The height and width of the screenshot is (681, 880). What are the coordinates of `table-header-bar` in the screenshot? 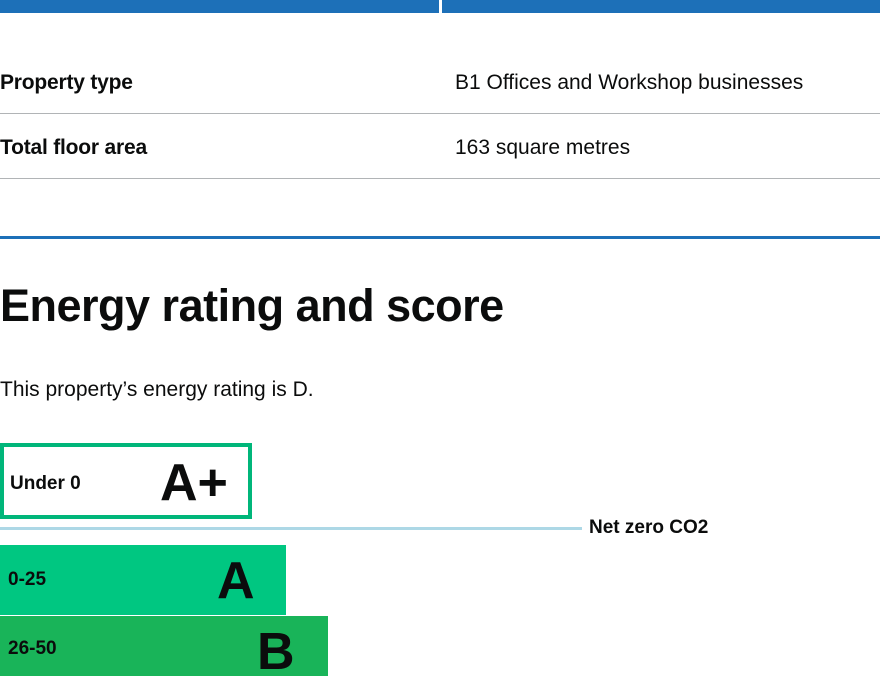 It's located at (440, 6).